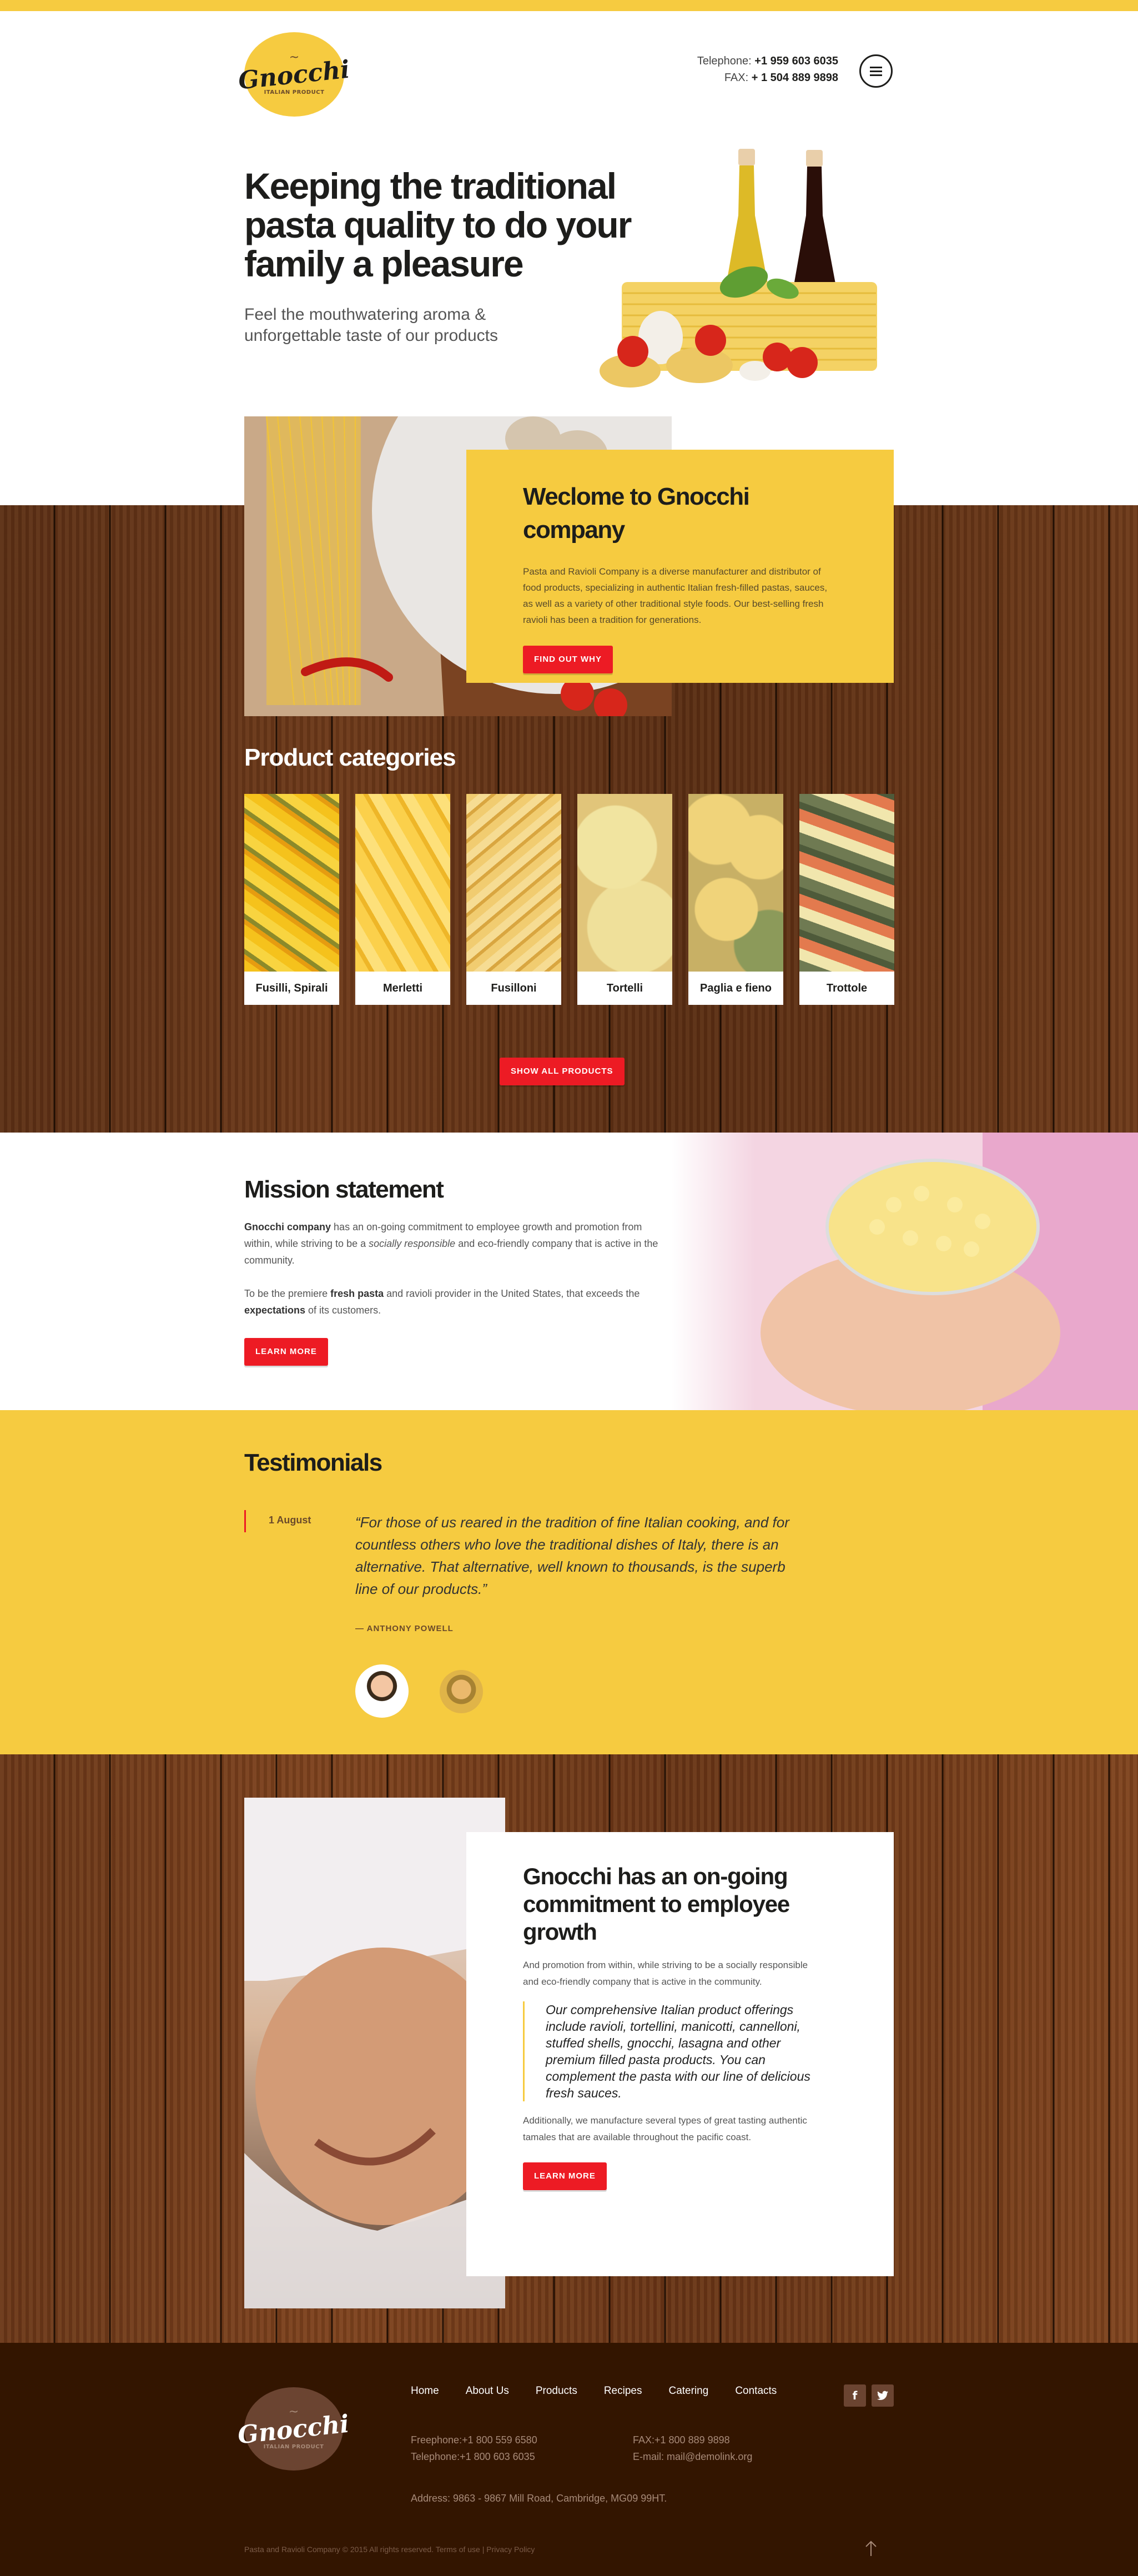 This screenshot has height=2576, width=1138. I want to click on twitter-button, so click(883, 2395).